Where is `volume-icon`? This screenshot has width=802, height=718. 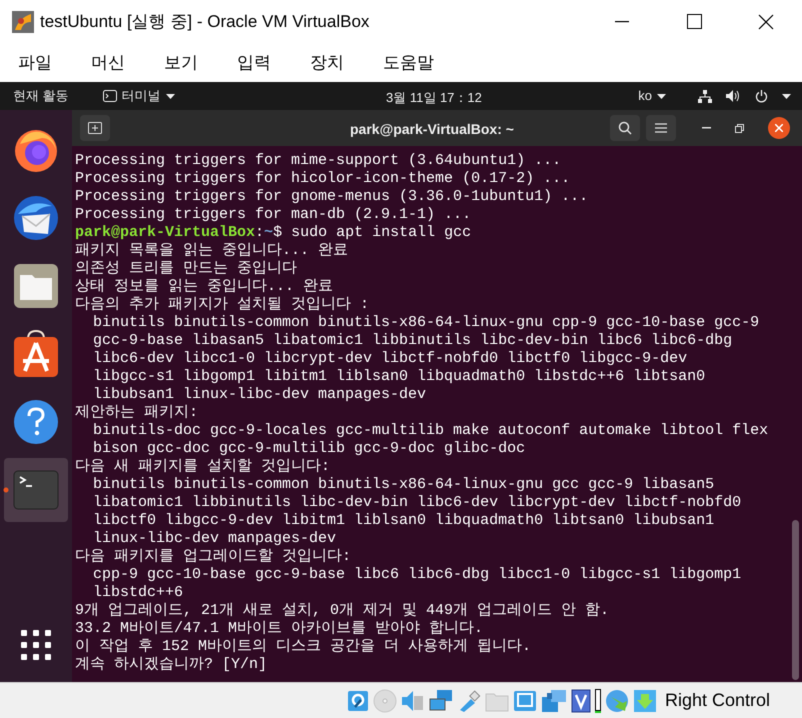 volume-icon is located at coordinates (733, 96).